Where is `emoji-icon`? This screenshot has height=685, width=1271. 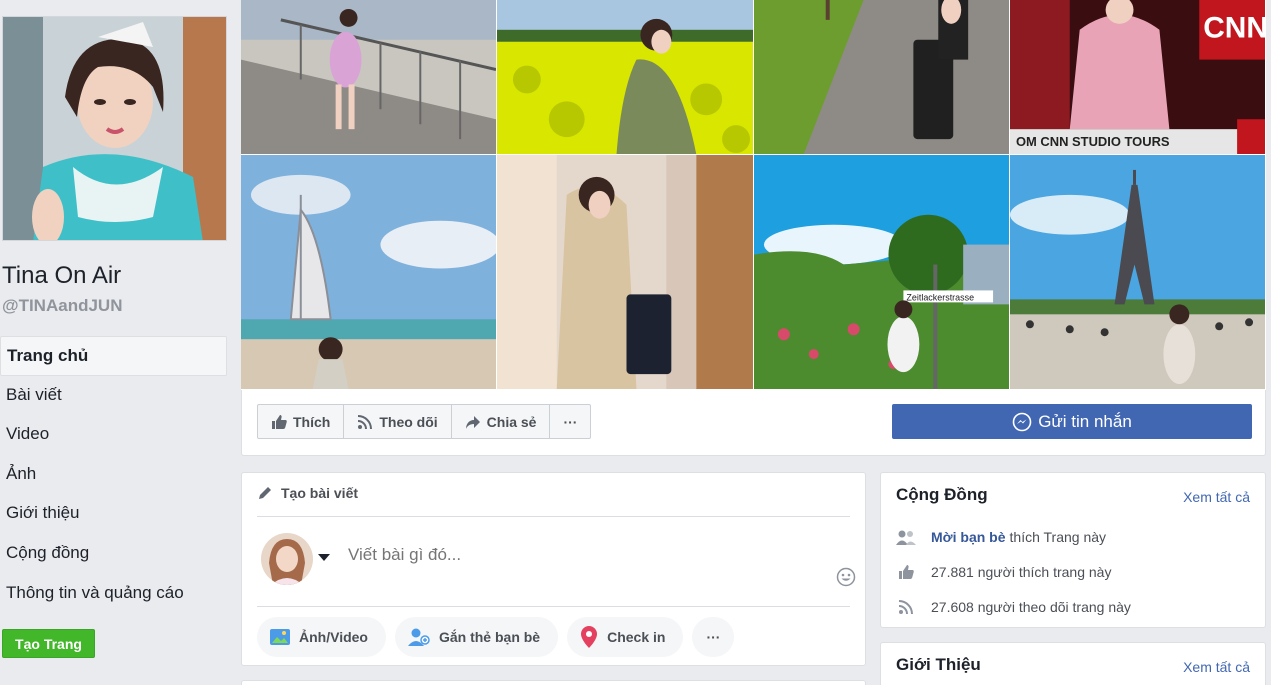 emoji-icon is located at coordinates (846, 577).